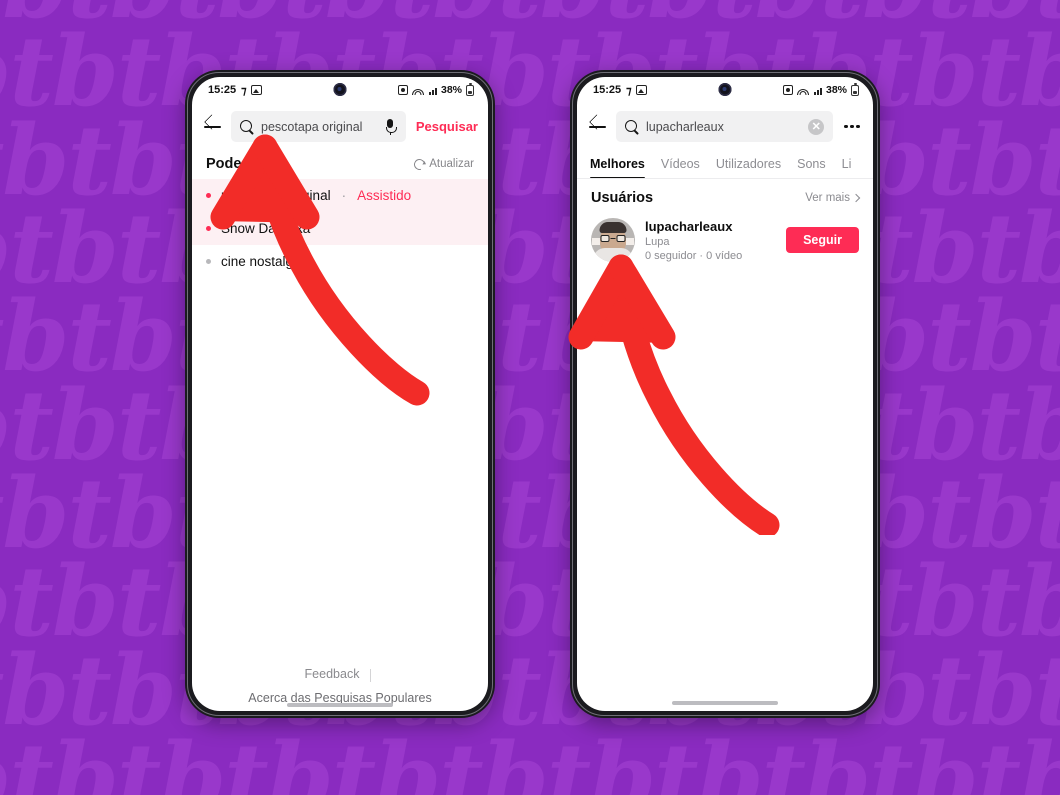 The image size is (1060, 795). I want to click on list-item: pescotapa original · Assistido, so click(340, 195).